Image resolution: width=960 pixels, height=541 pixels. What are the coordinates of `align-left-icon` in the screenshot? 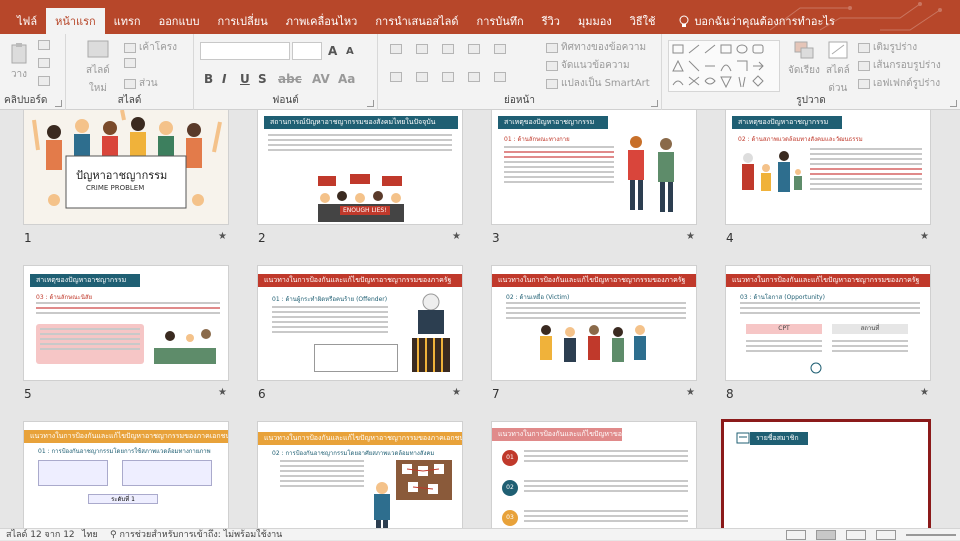 It's located at (396, 77).